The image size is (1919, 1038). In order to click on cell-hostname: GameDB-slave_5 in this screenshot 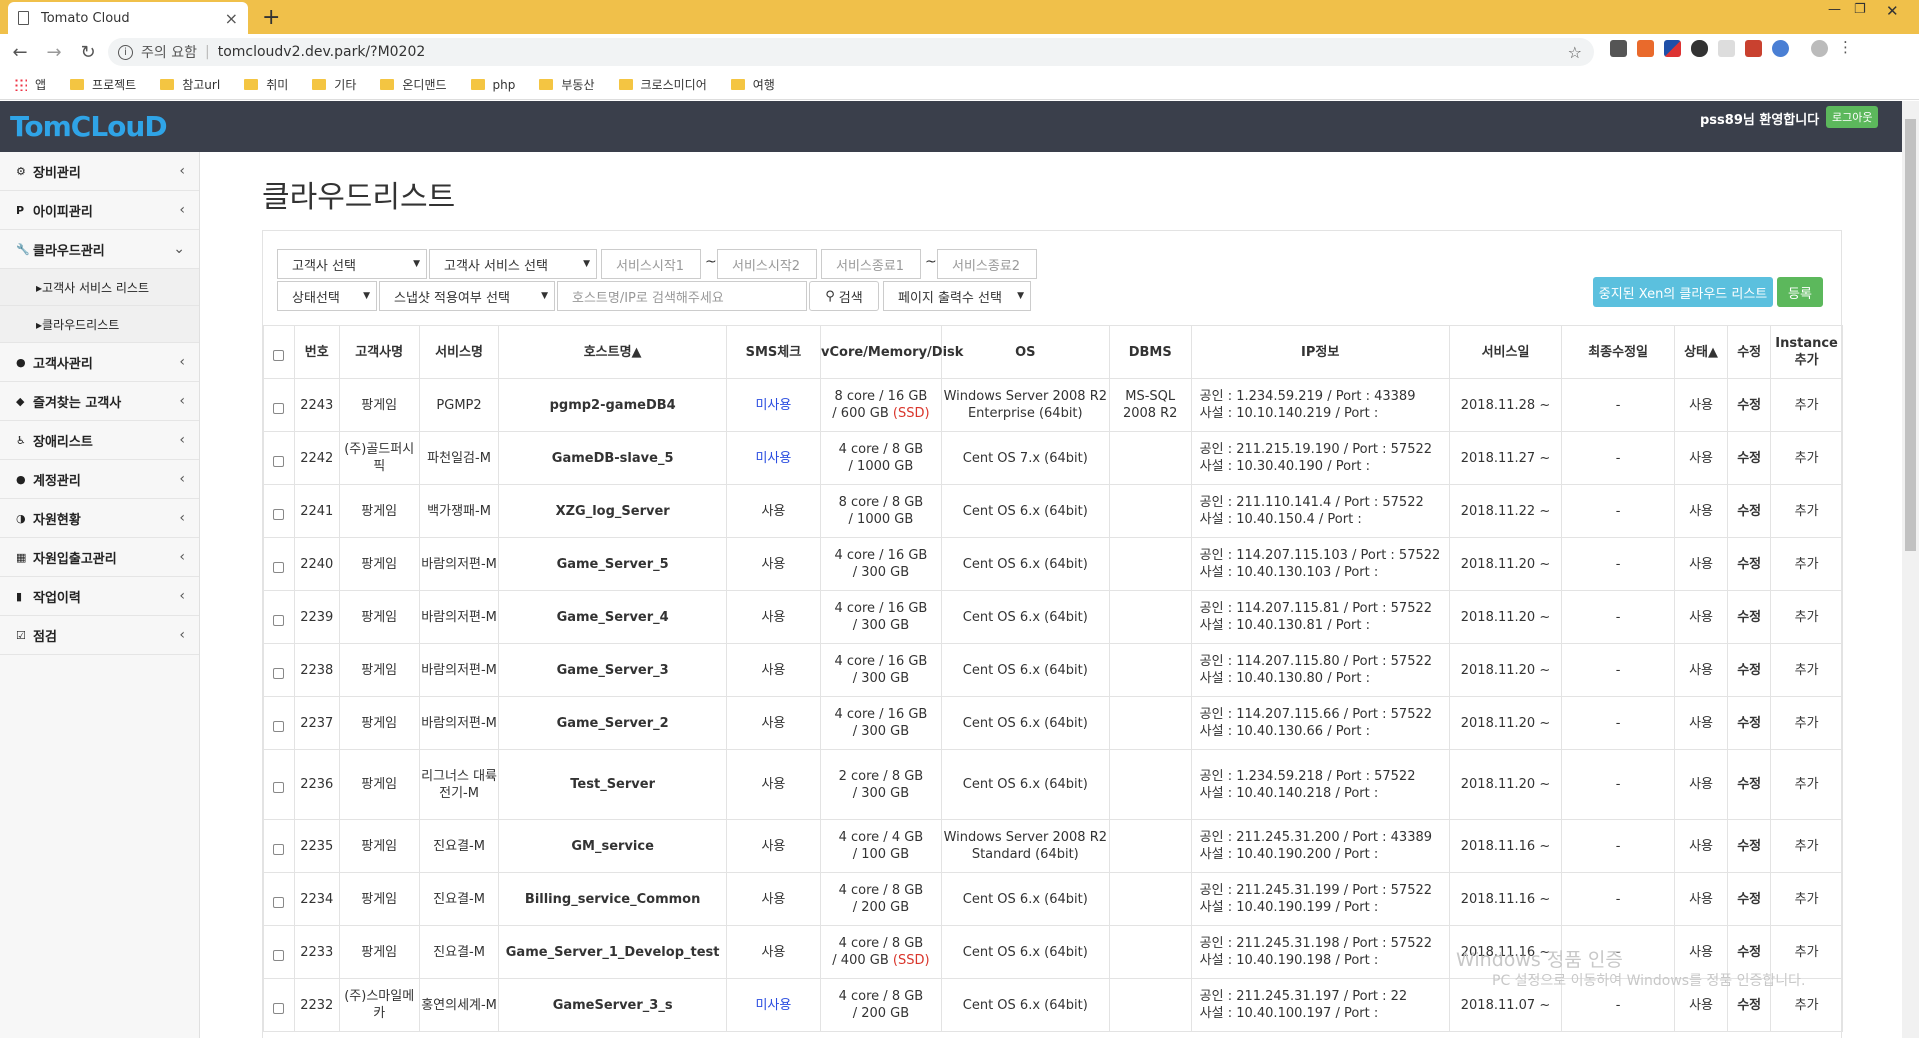, I will do `click(612, 458)`.